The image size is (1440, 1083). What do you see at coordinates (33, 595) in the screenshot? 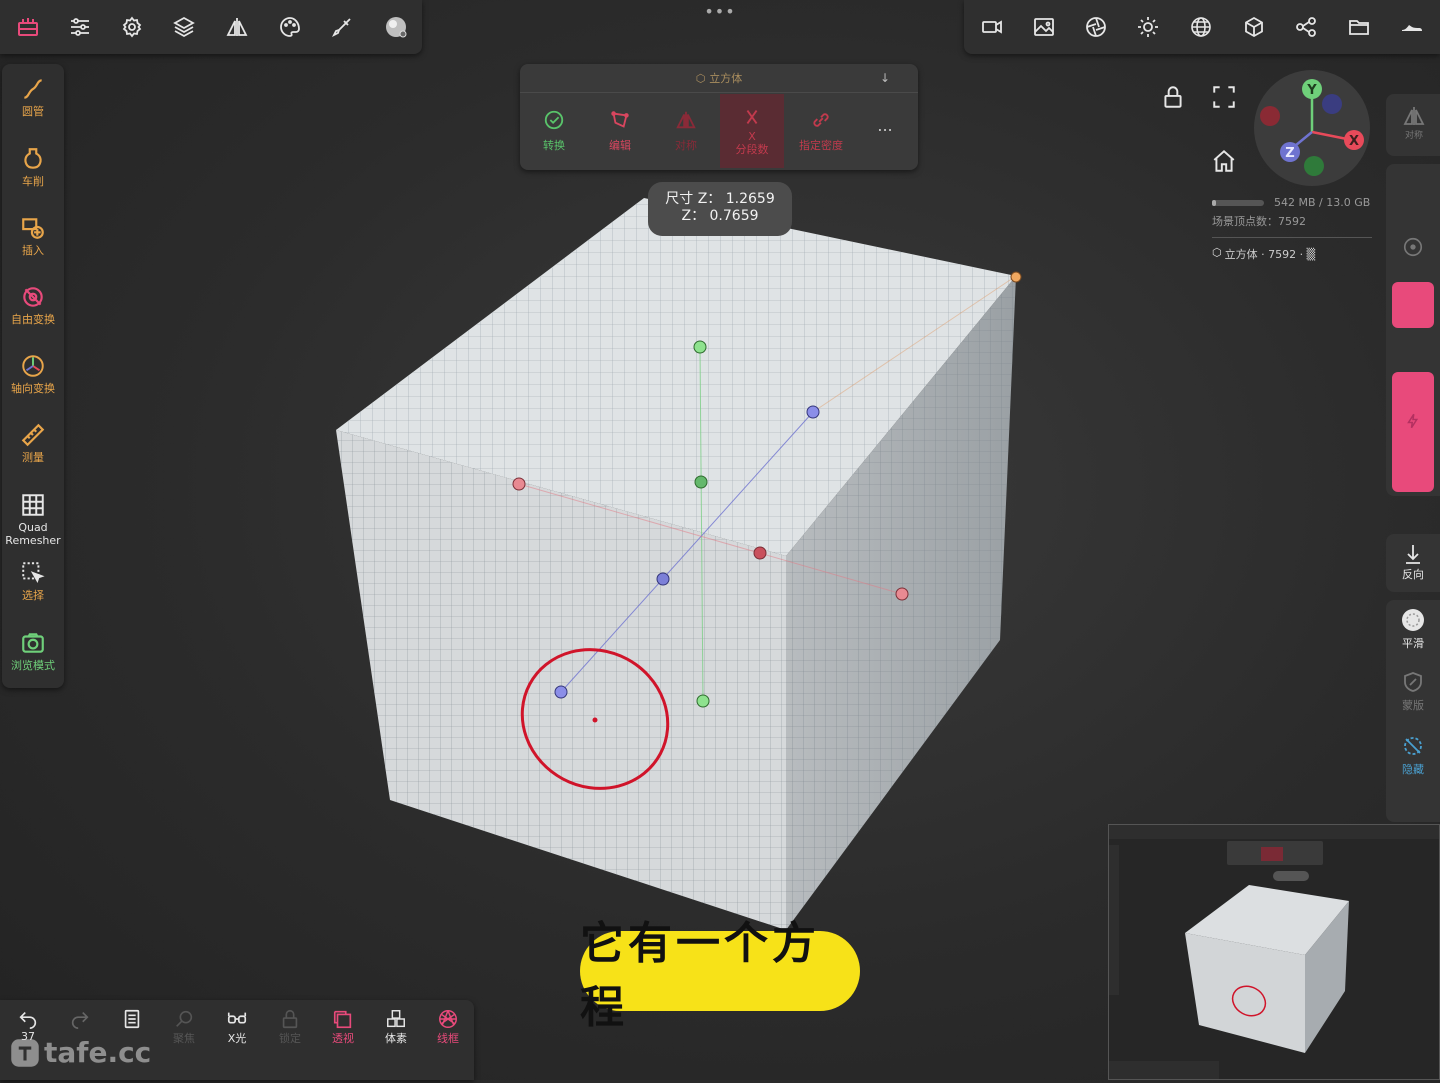
I see `tool-label: 选择` at bounding box center [33, 595].